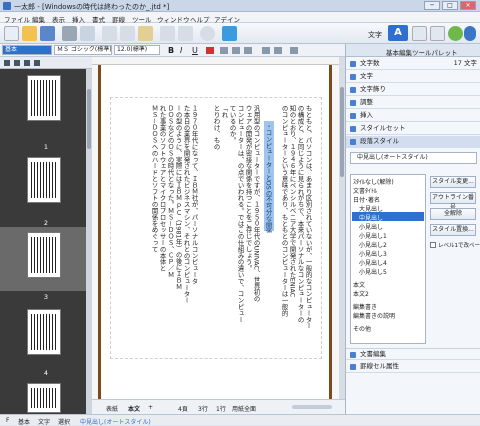  What do you see at coordinates (240, 230) in the screenshot?
I see `document-text-line: コンピューターは、の点でいわれる。ではこの仕組みの違いで、コンピュー` at bounding box center [240, 230].